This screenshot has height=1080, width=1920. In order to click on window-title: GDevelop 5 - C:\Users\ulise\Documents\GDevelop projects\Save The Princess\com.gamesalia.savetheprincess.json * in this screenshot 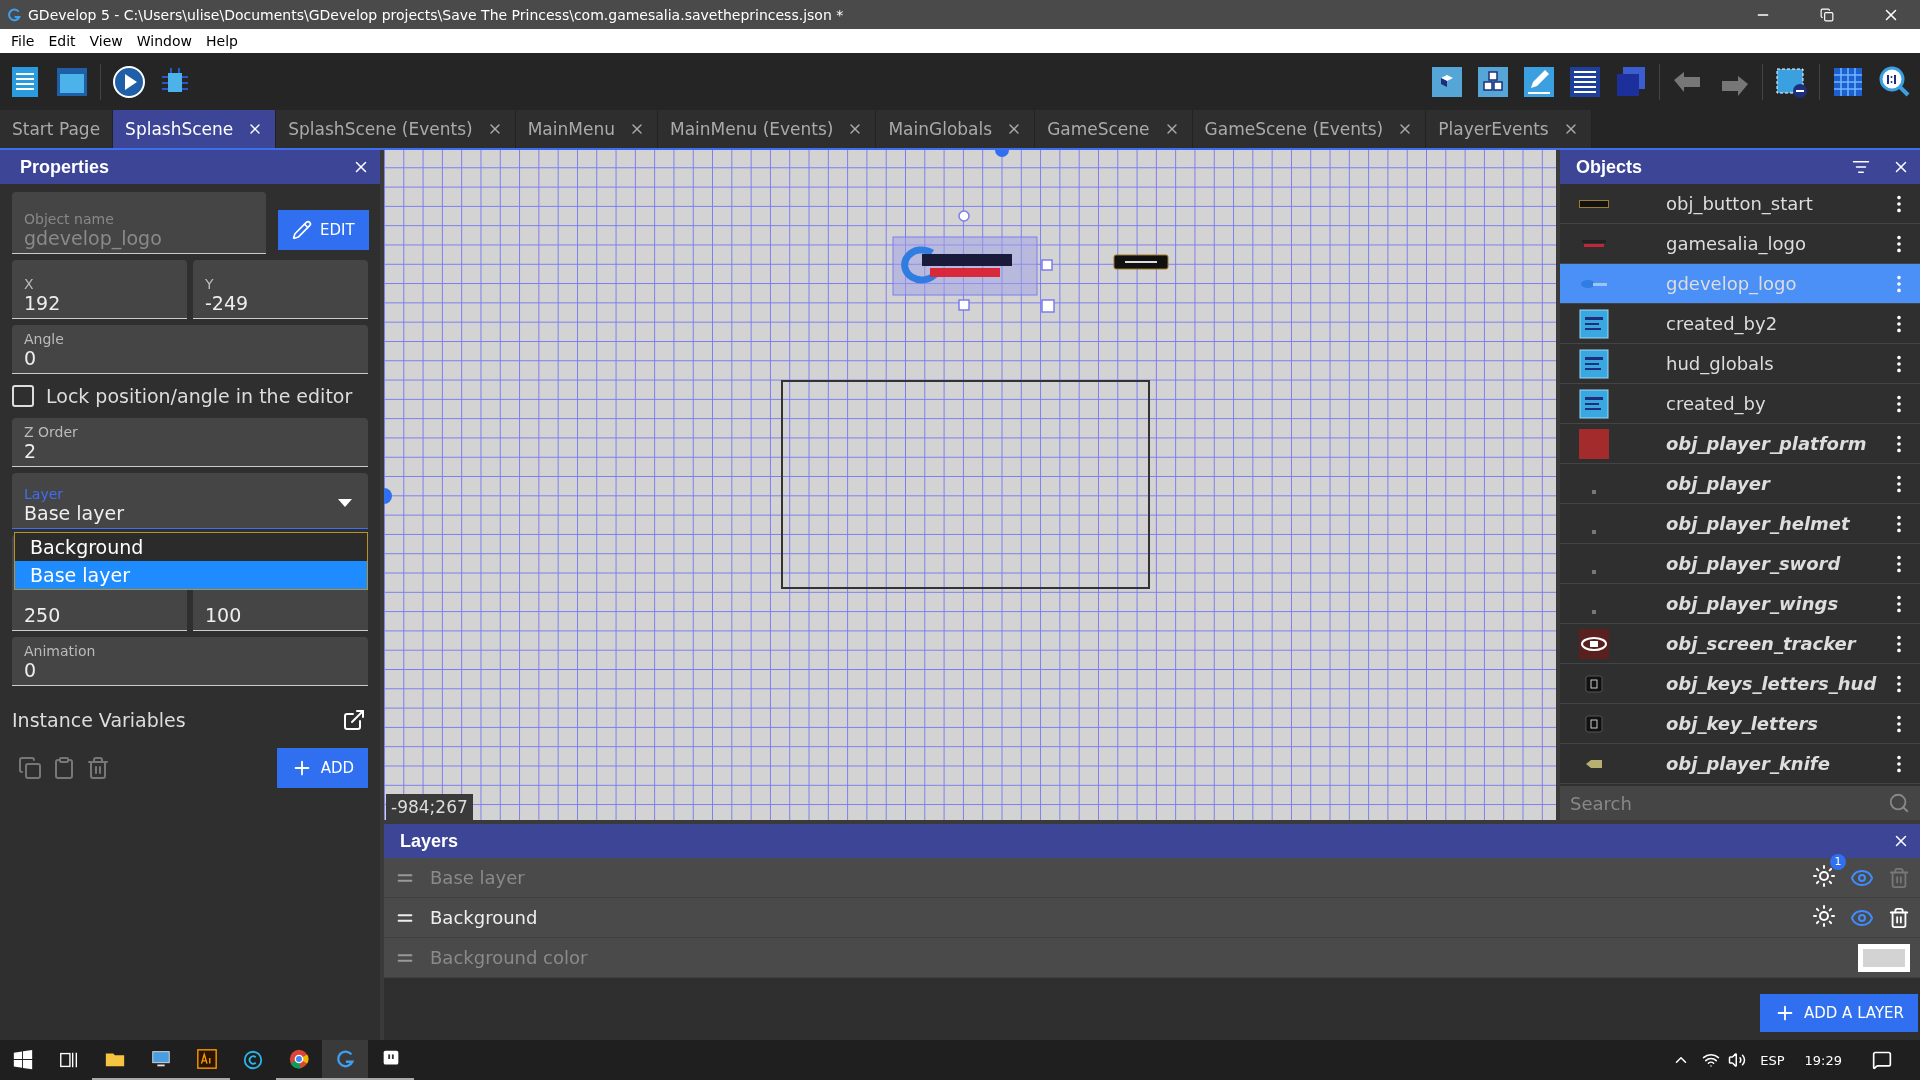, I will do `click(436, 14)`.